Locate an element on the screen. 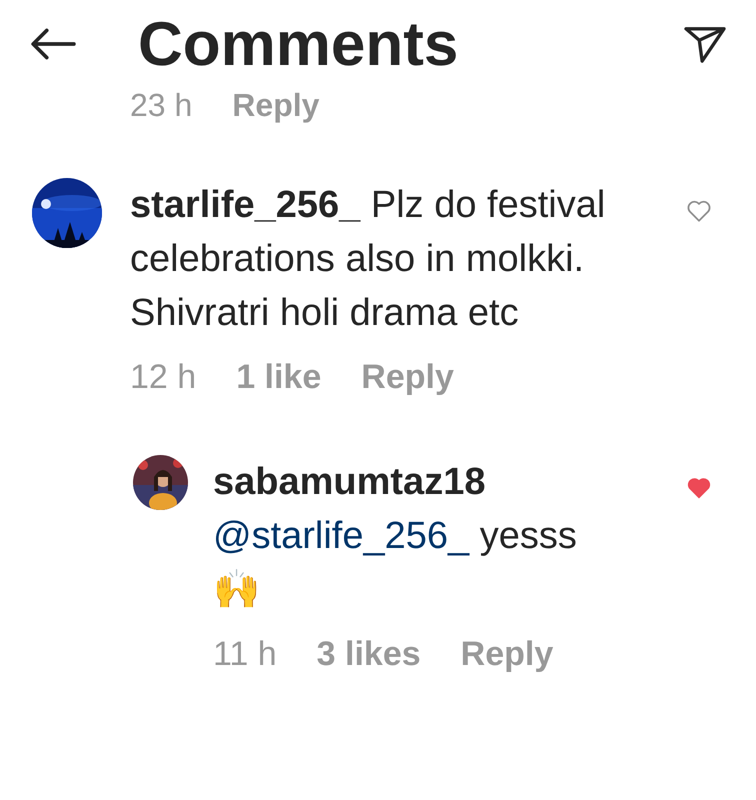 Image resolution: width=756 pixels, height=800 pixels. page-title: Comments is located at coordinates (298, 44).